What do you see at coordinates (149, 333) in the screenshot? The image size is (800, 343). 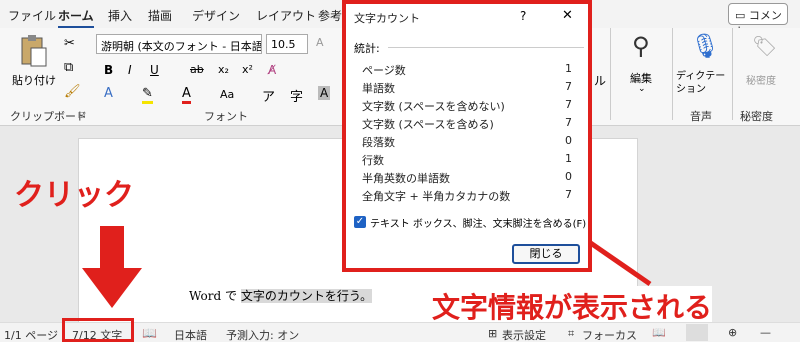 I see `proofing-icon: 📖` at bounding box center [149, 333].